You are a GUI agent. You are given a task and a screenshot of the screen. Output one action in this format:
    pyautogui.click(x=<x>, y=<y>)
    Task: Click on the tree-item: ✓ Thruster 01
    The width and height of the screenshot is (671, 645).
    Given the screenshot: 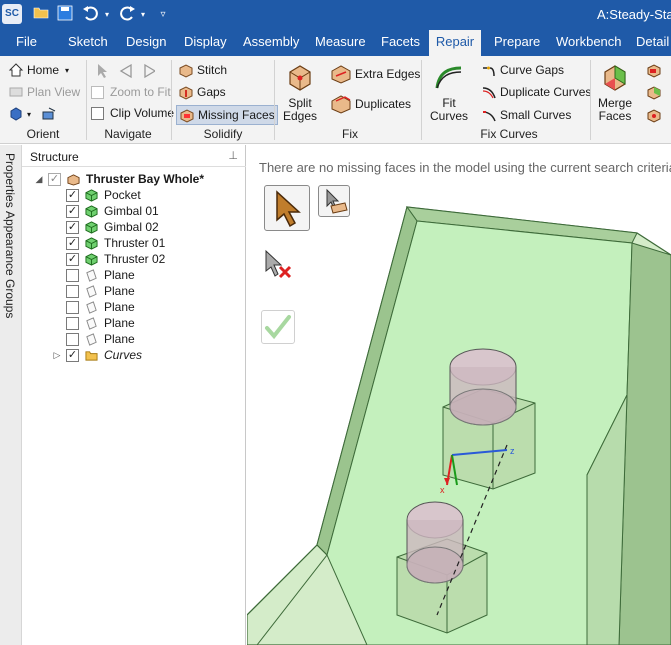 What is the action you would take?
    pyautogui.click(x=108, y=243)
    